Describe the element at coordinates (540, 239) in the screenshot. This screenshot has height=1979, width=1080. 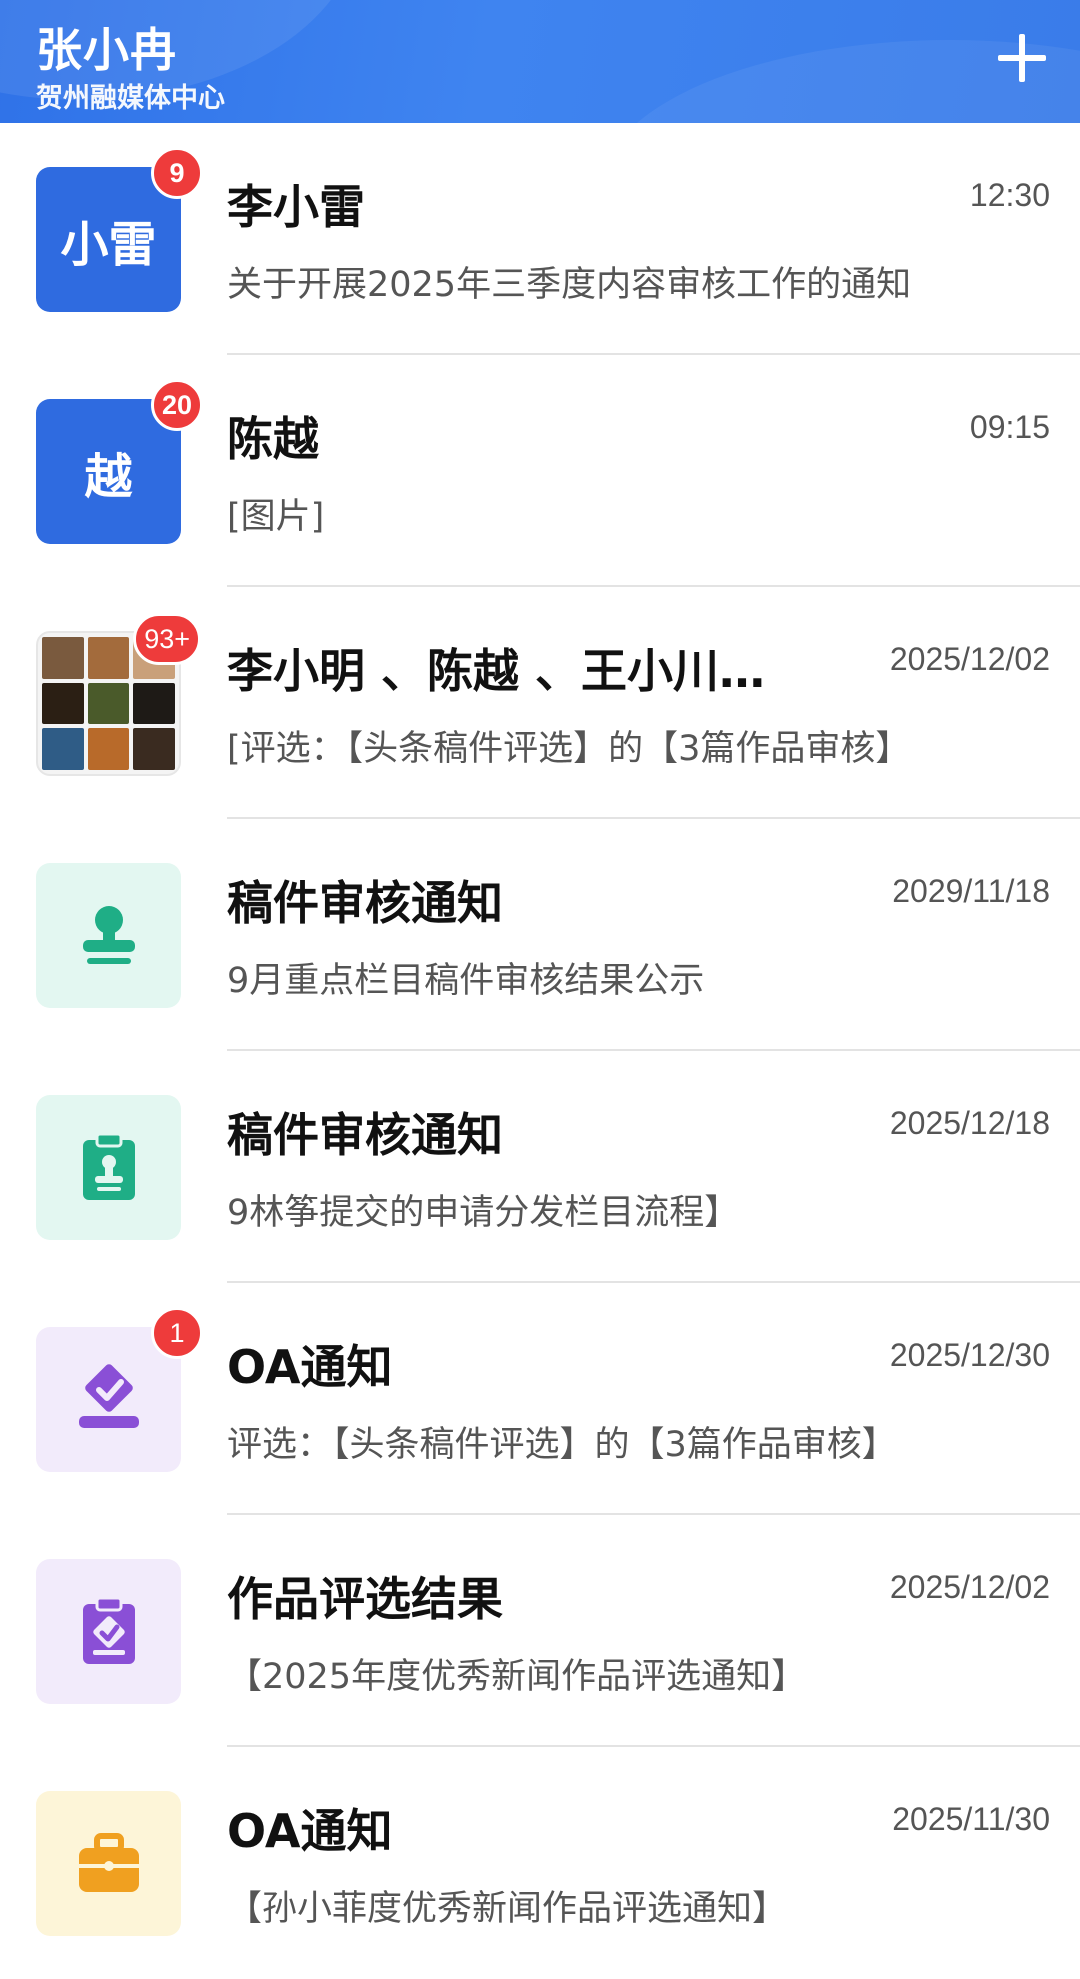
I see `conversation-item: 小雷 9 李小雷 12:30 关于开展2025年三季度内容审核工作的通知` at that location.